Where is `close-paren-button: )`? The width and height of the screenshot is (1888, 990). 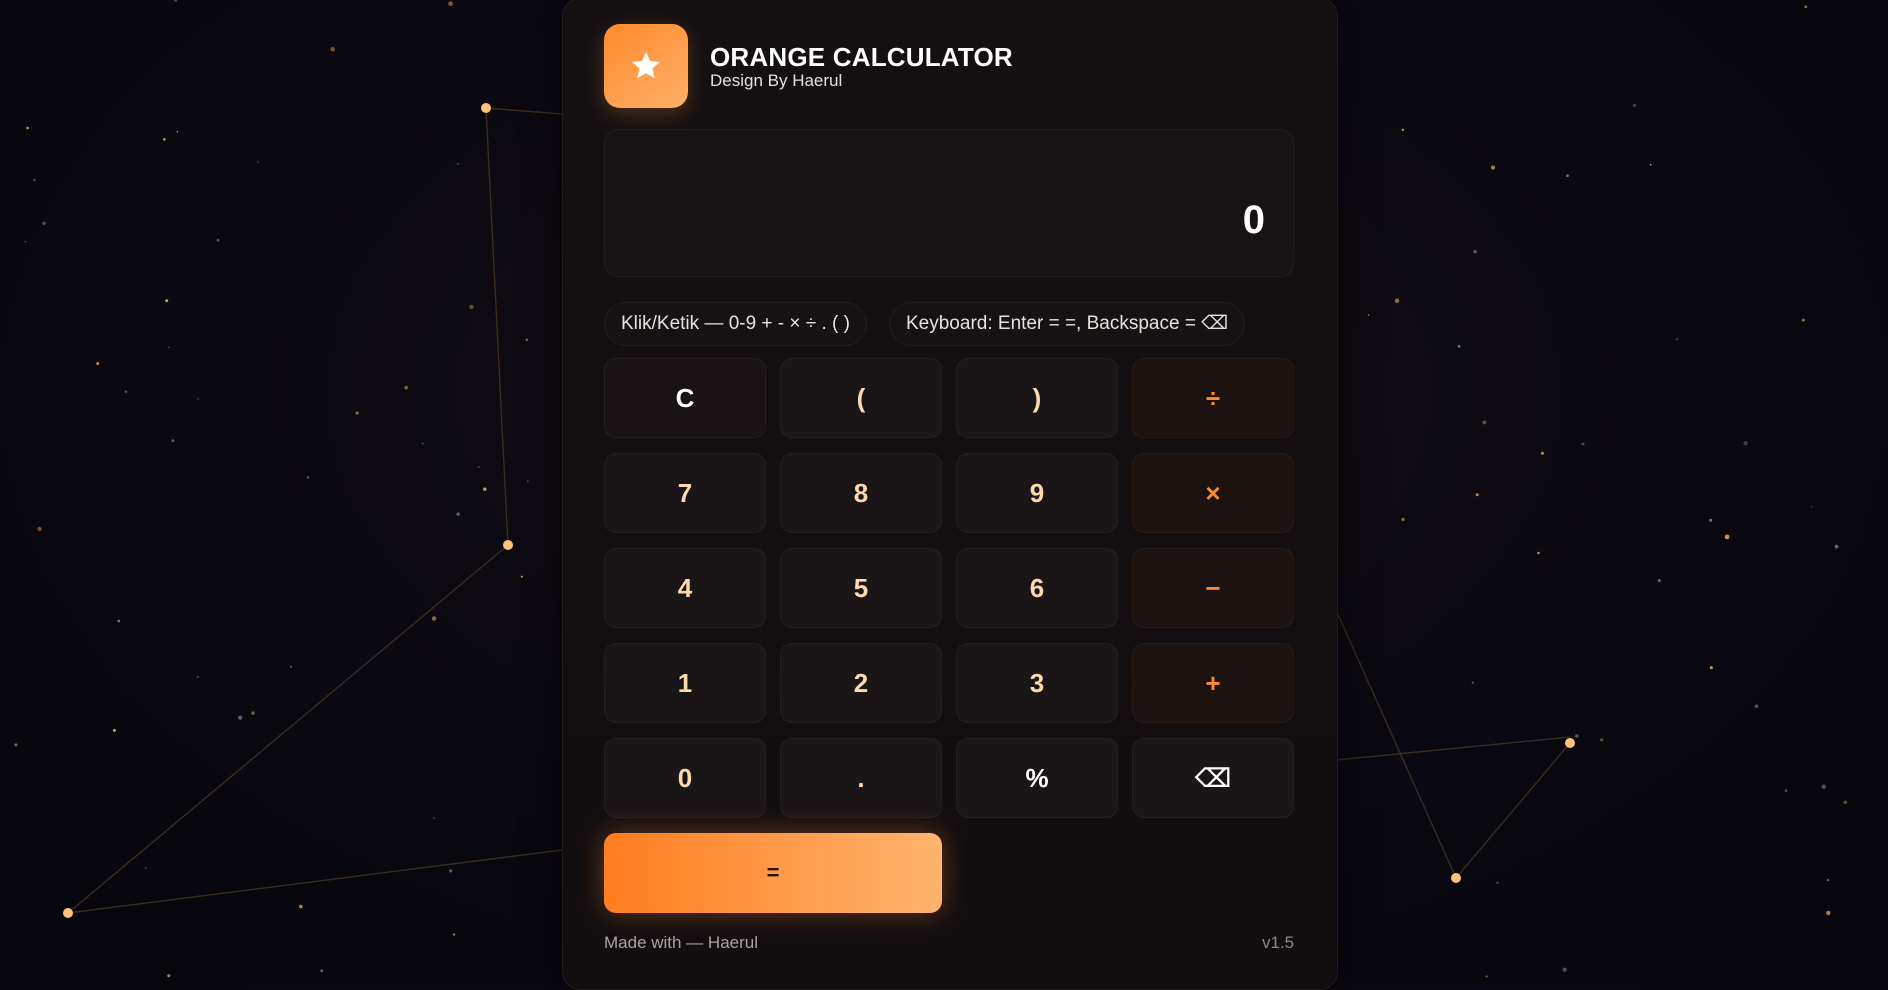 close-paren-button: ) is located at coordinates (1037, 398).